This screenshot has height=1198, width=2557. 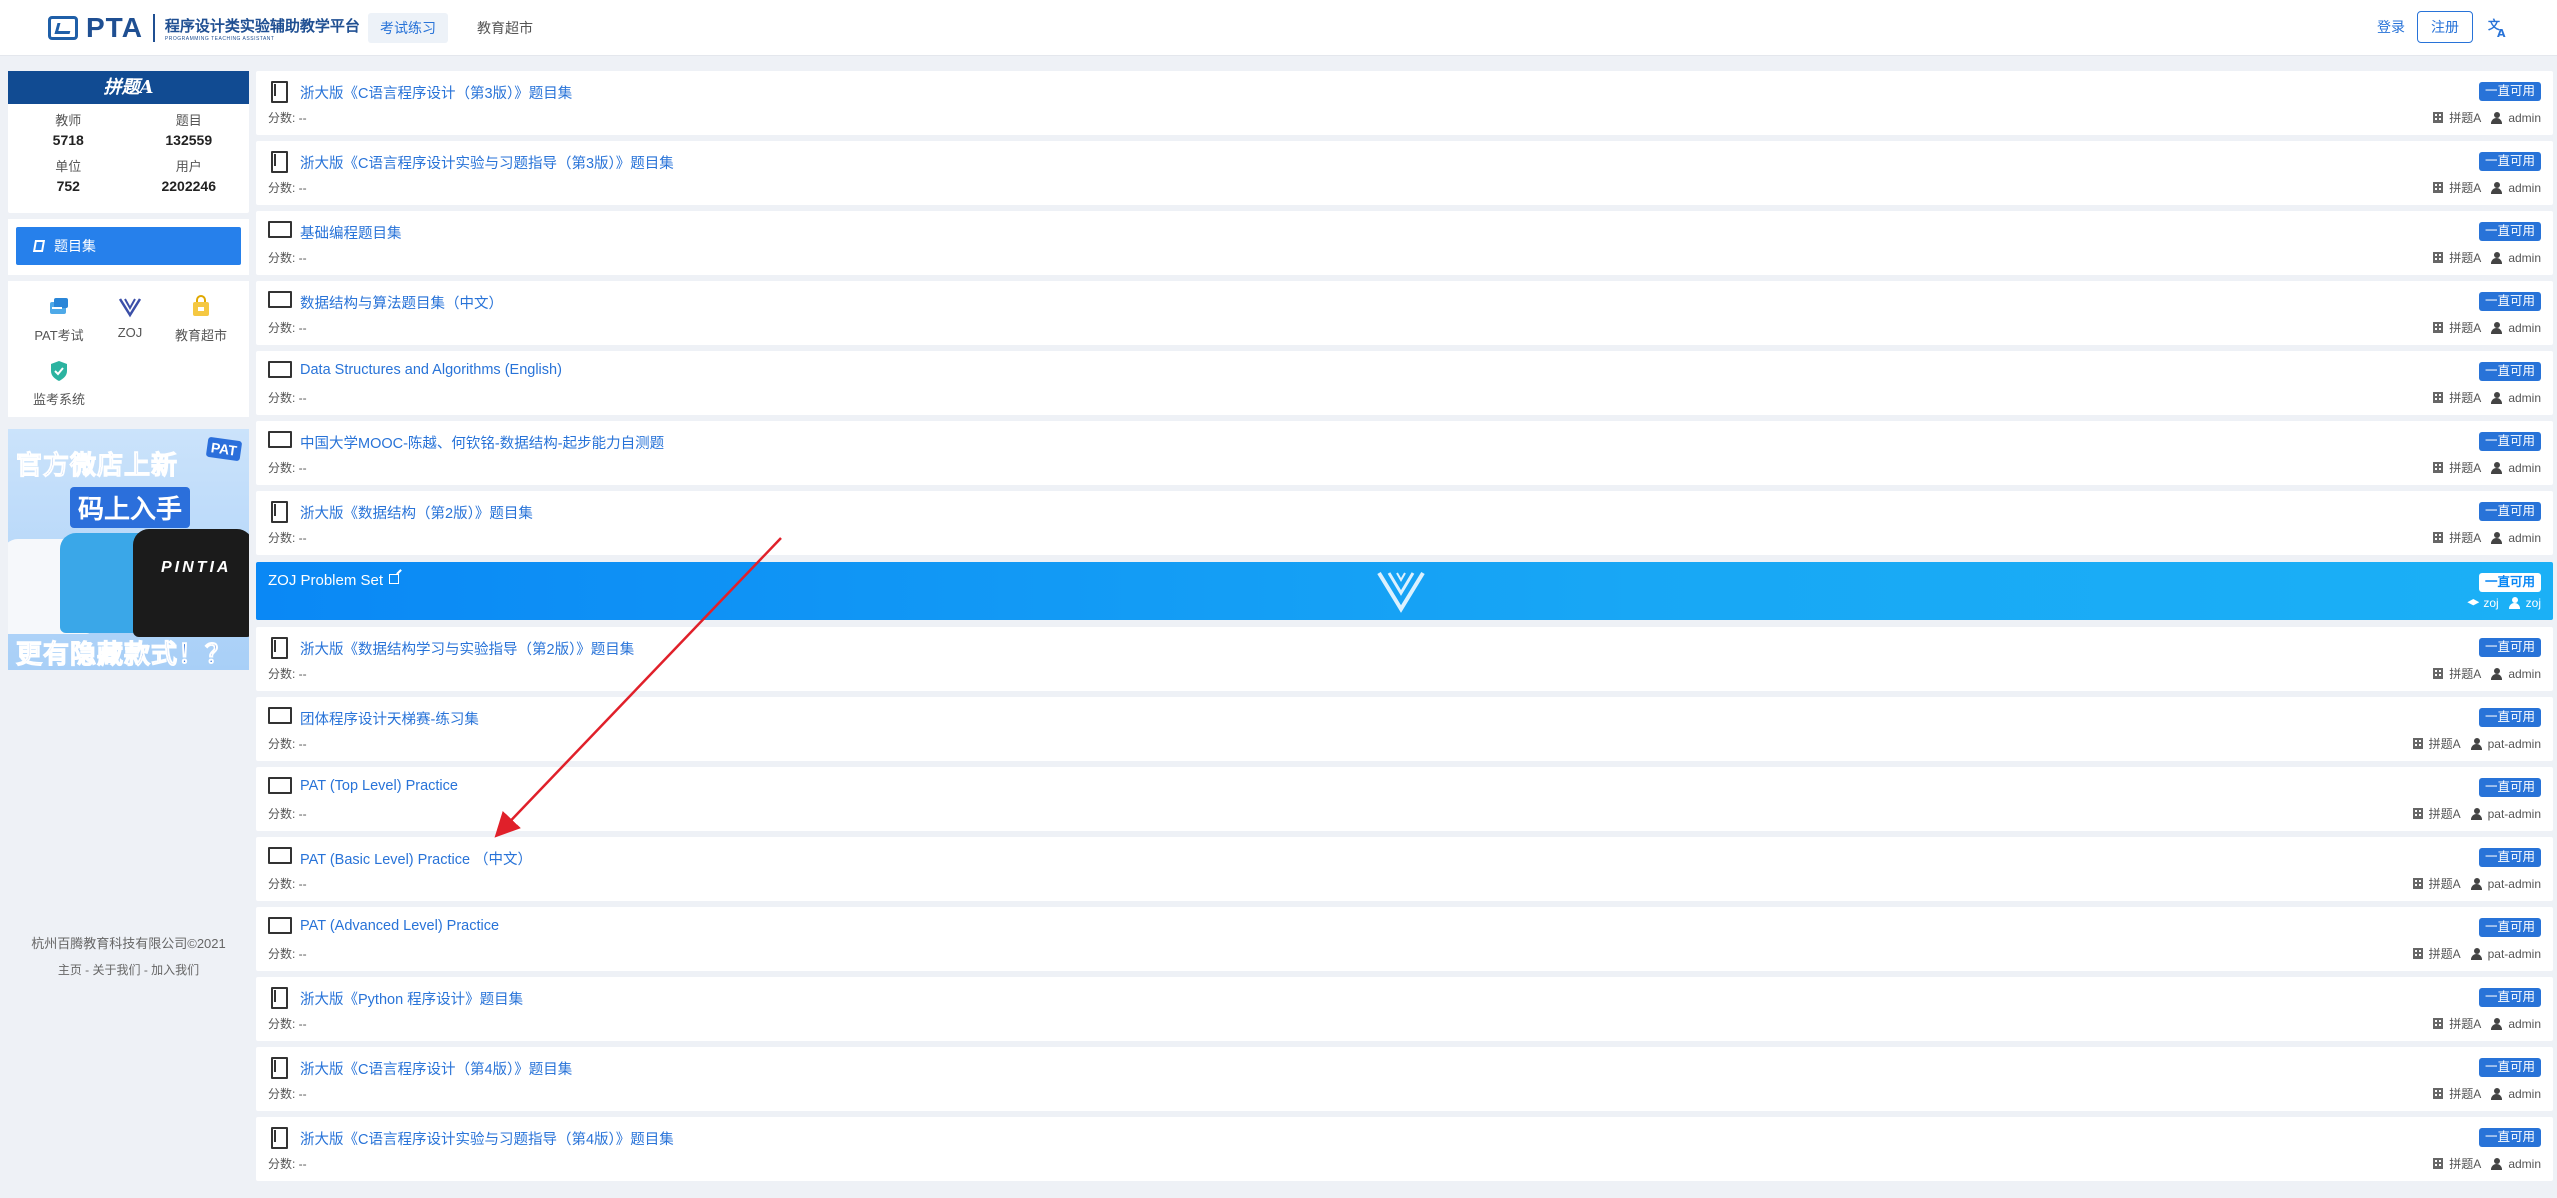 What do you see at coordinates (63, 28) in the screenshot?
I see `pta-logo-icon` at bounding box center [63, 28].